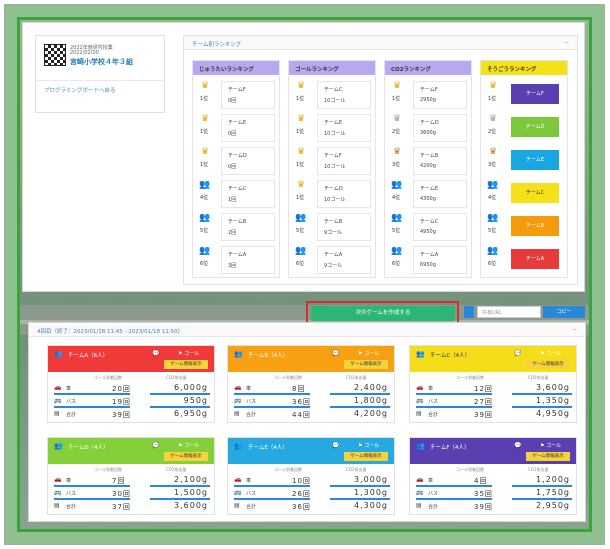  Describe the element at coordinates (564, 312) in the screenshot. I see `copy-button: コピー` at that location.